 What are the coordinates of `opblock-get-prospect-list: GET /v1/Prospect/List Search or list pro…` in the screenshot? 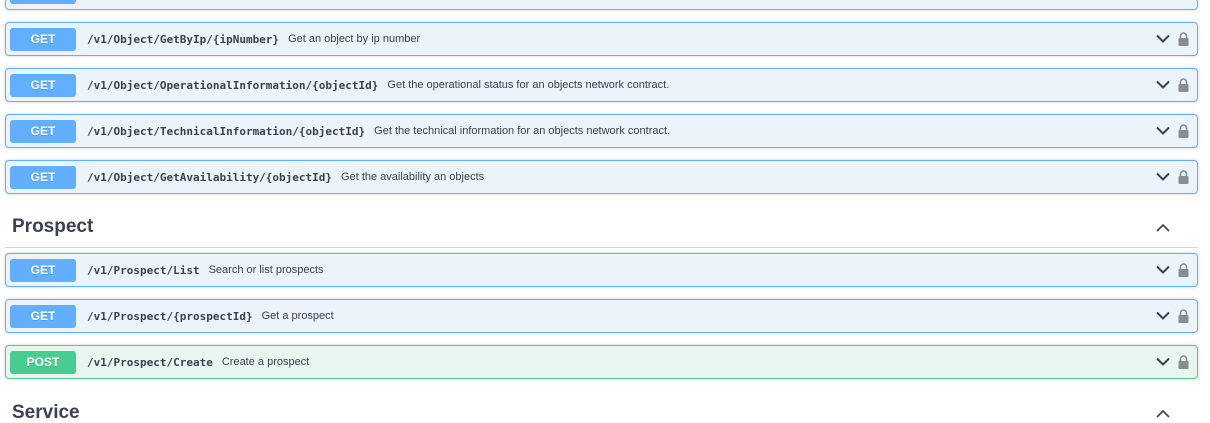 It's located at (601, 270).